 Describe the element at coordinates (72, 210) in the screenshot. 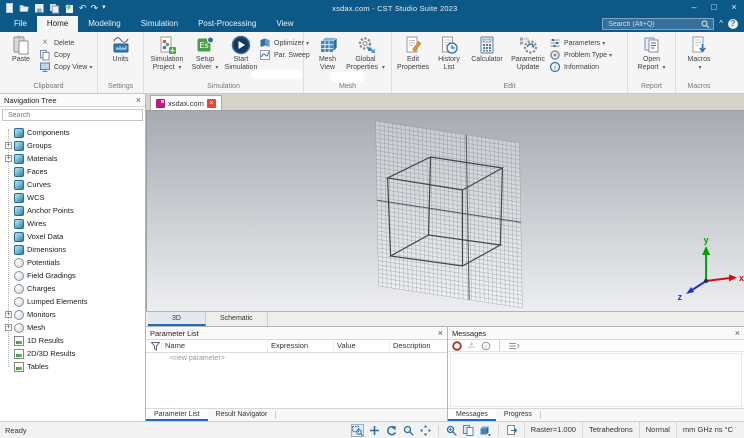

I see `tree-item: Anchor Points` at that location.